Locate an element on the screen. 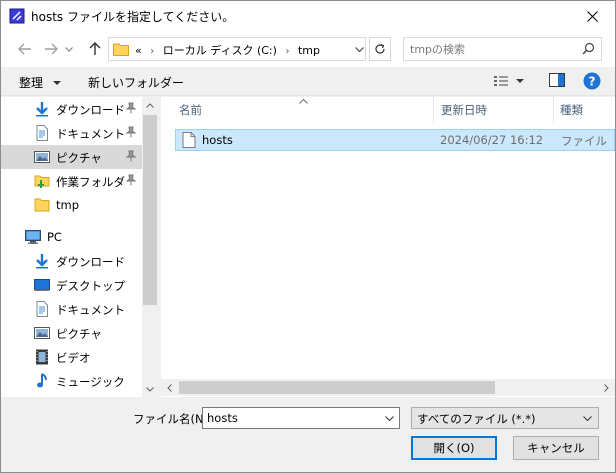 The width and height of the screenshot is (616, 473). scroll-left-button is located at coordinates (169, 387).